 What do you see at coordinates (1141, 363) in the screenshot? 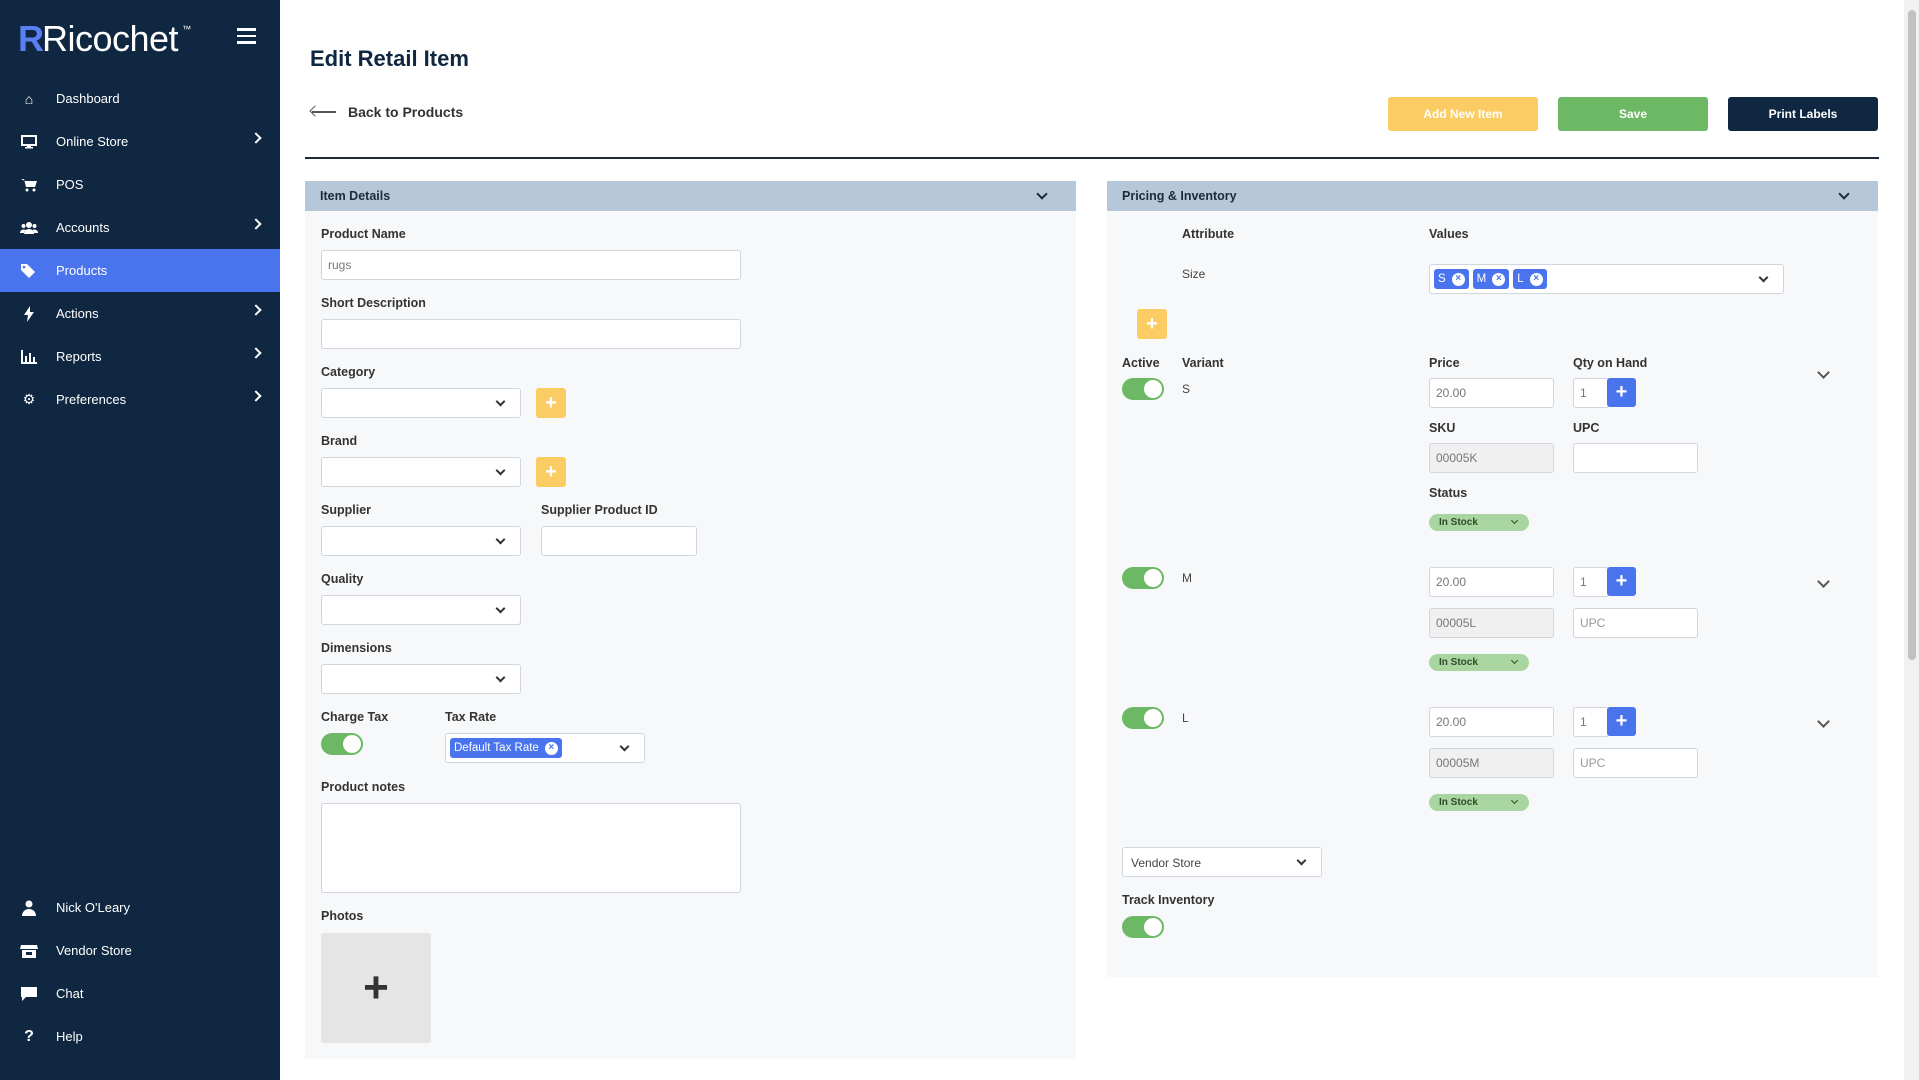
I see `active-header: Active` at bounding box center [1141, 363].